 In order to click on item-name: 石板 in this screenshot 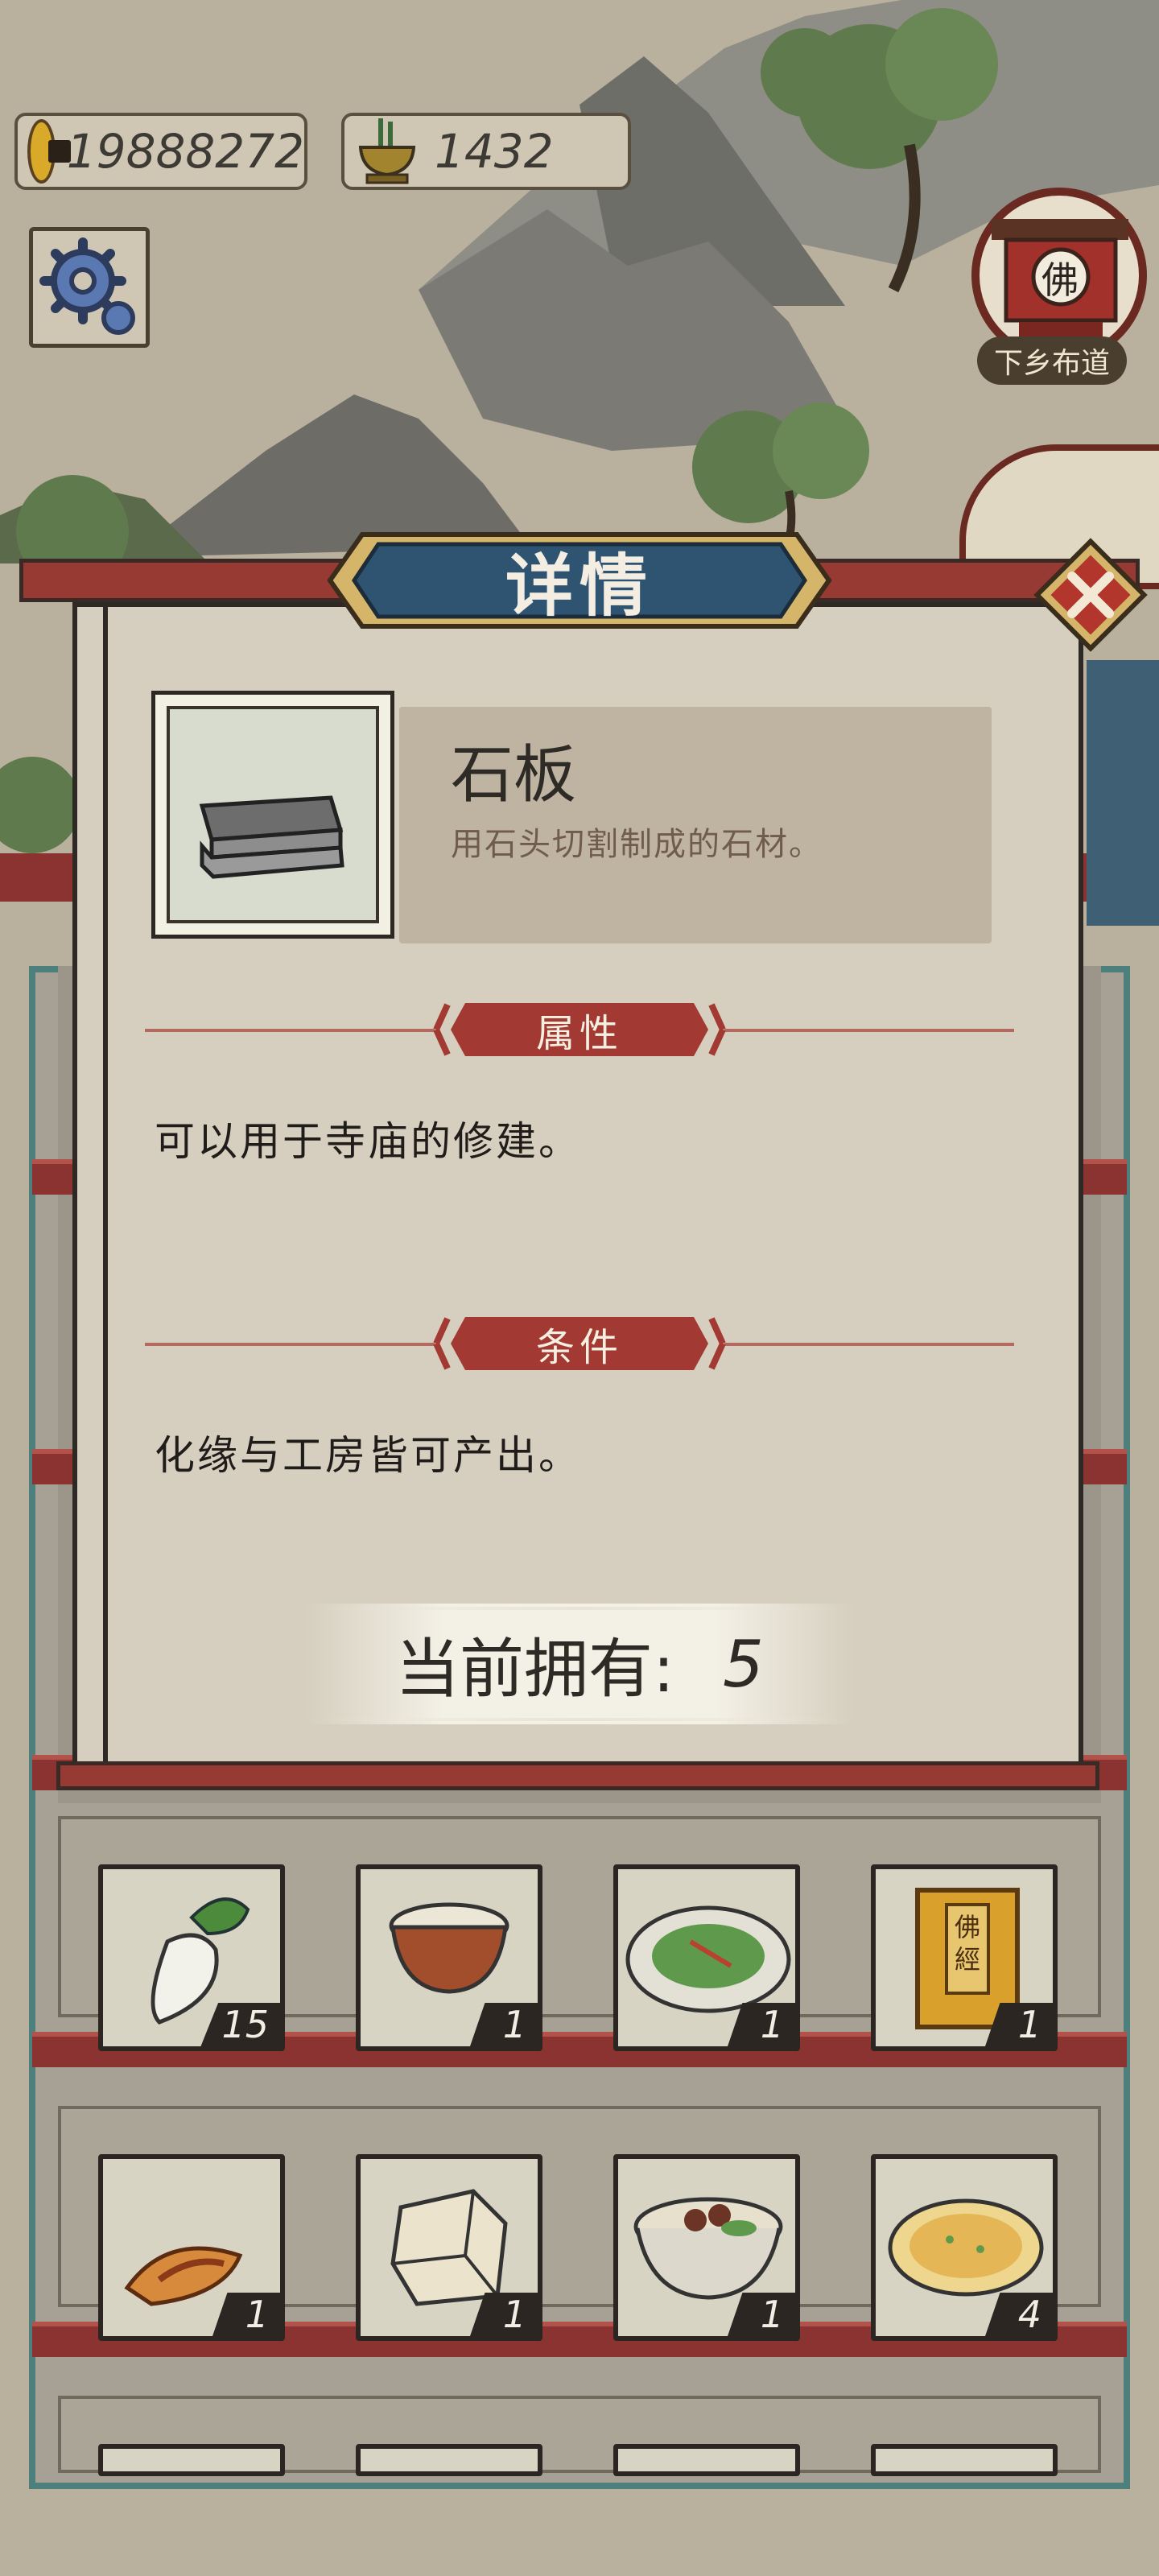, I will do `click(514, 775)`.